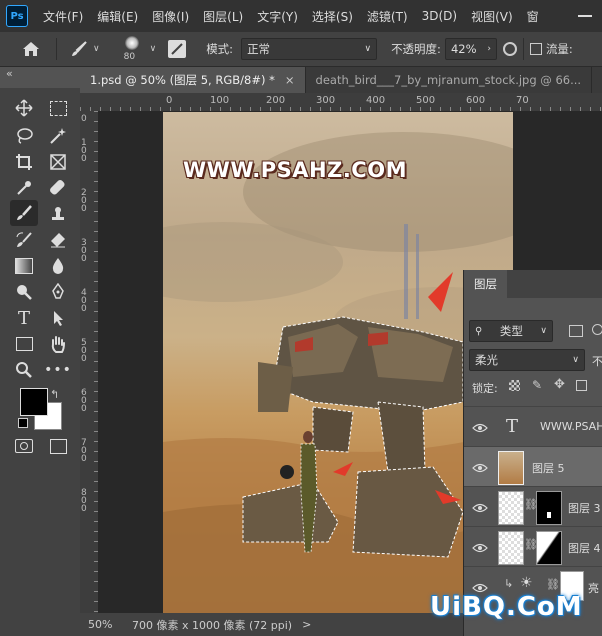 The width and height of the screenshot is (602, 636). Describe the element at coordinates (512, 426) in the screenshot. I see `text-layer-thumb-icon: T` at that location.